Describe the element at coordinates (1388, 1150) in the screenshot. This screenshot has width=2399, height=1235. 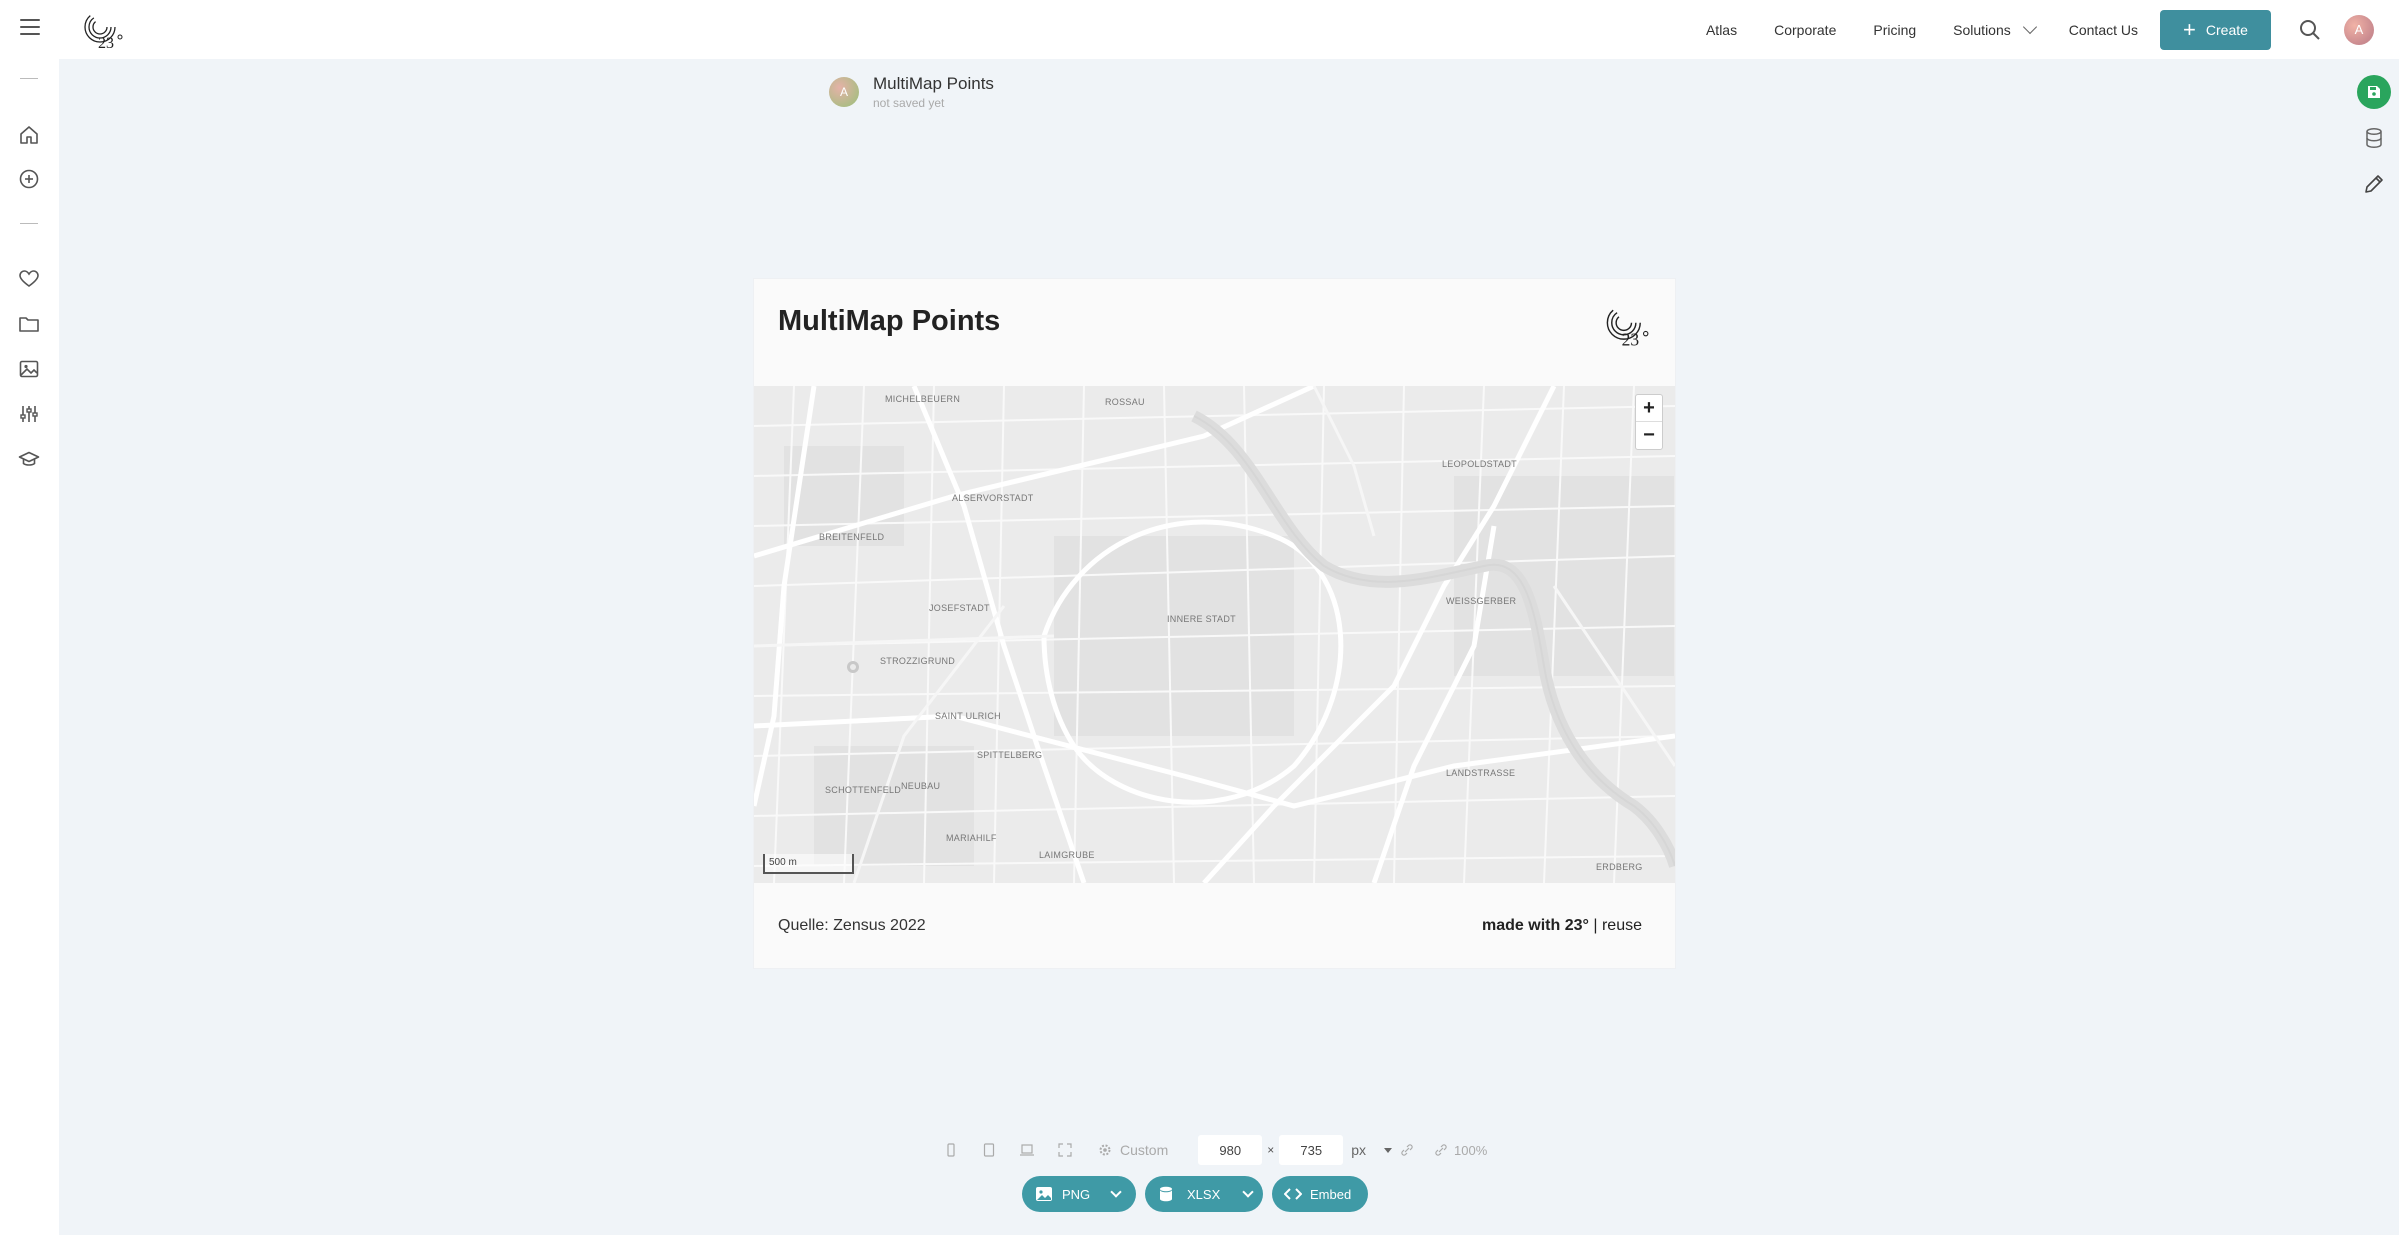
I see `caret-down-icon` at that location.